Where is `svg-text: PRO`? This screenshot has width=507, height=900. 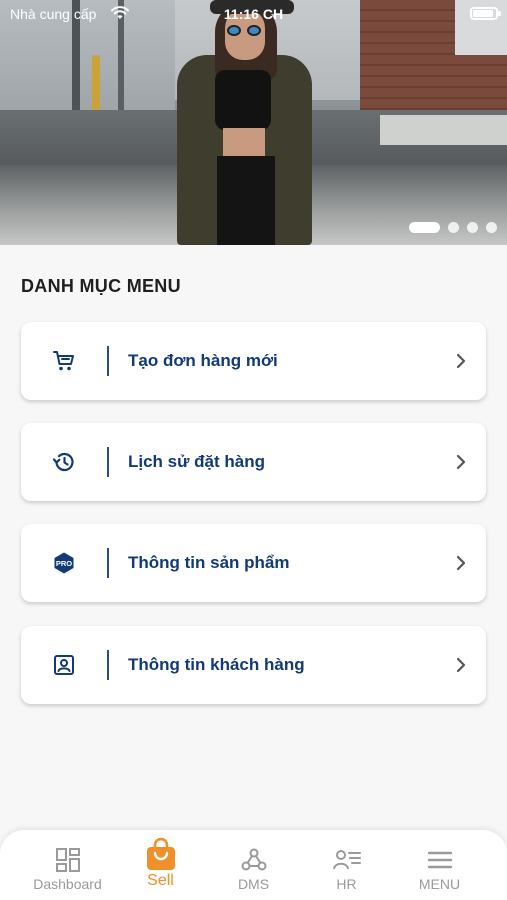 svg-text: PRO is located at coordinates (64, 563).